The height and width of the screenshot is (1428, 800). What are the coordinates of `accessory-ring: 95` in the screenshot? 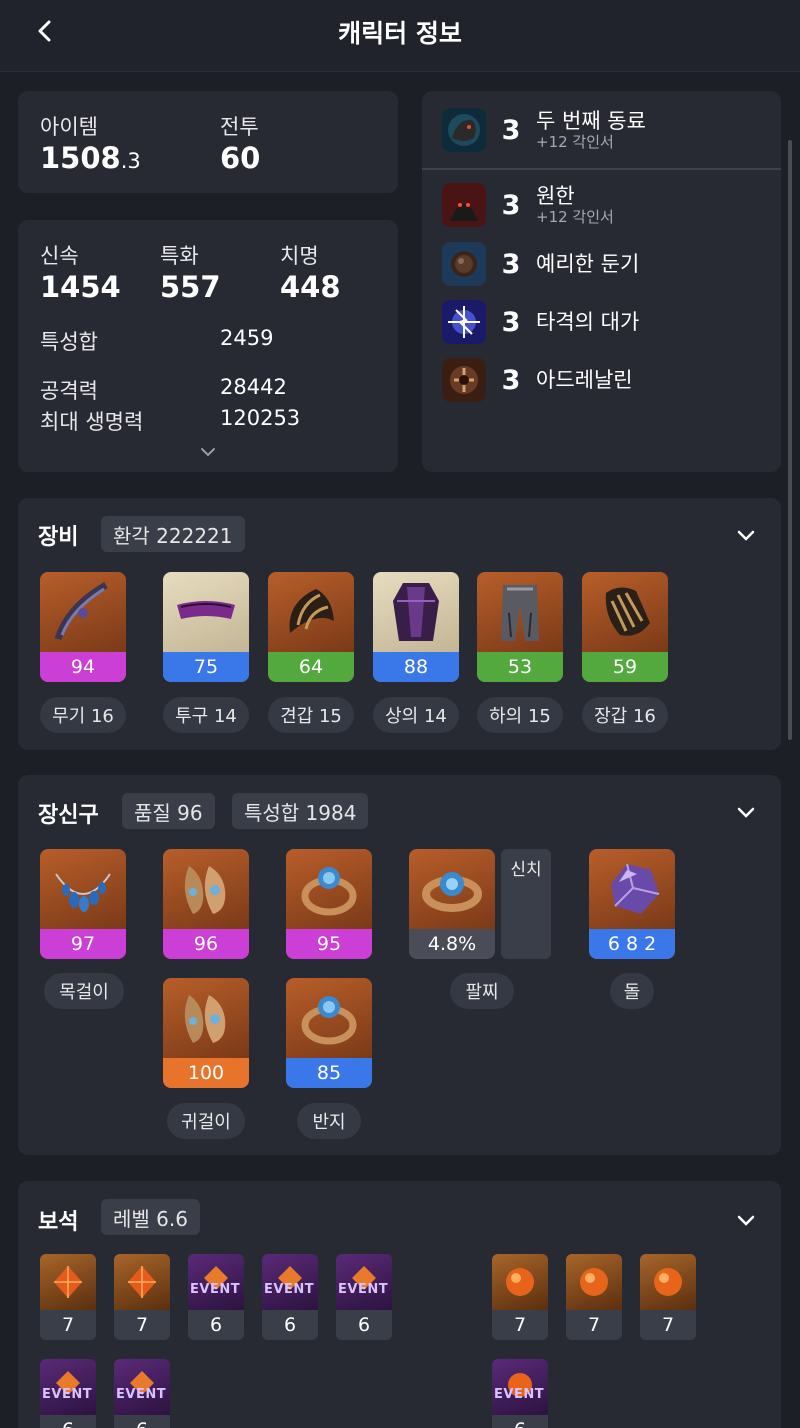 It's located at (329, 904).